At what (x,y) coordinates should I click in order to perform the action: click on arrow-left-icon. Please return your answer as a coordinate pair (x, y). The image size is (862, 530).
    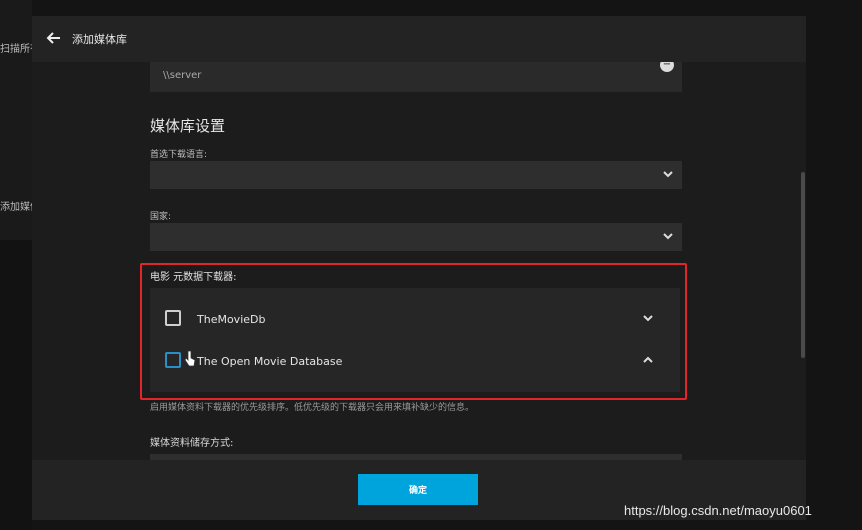
    Looking at the image, I should click on (54, 38).